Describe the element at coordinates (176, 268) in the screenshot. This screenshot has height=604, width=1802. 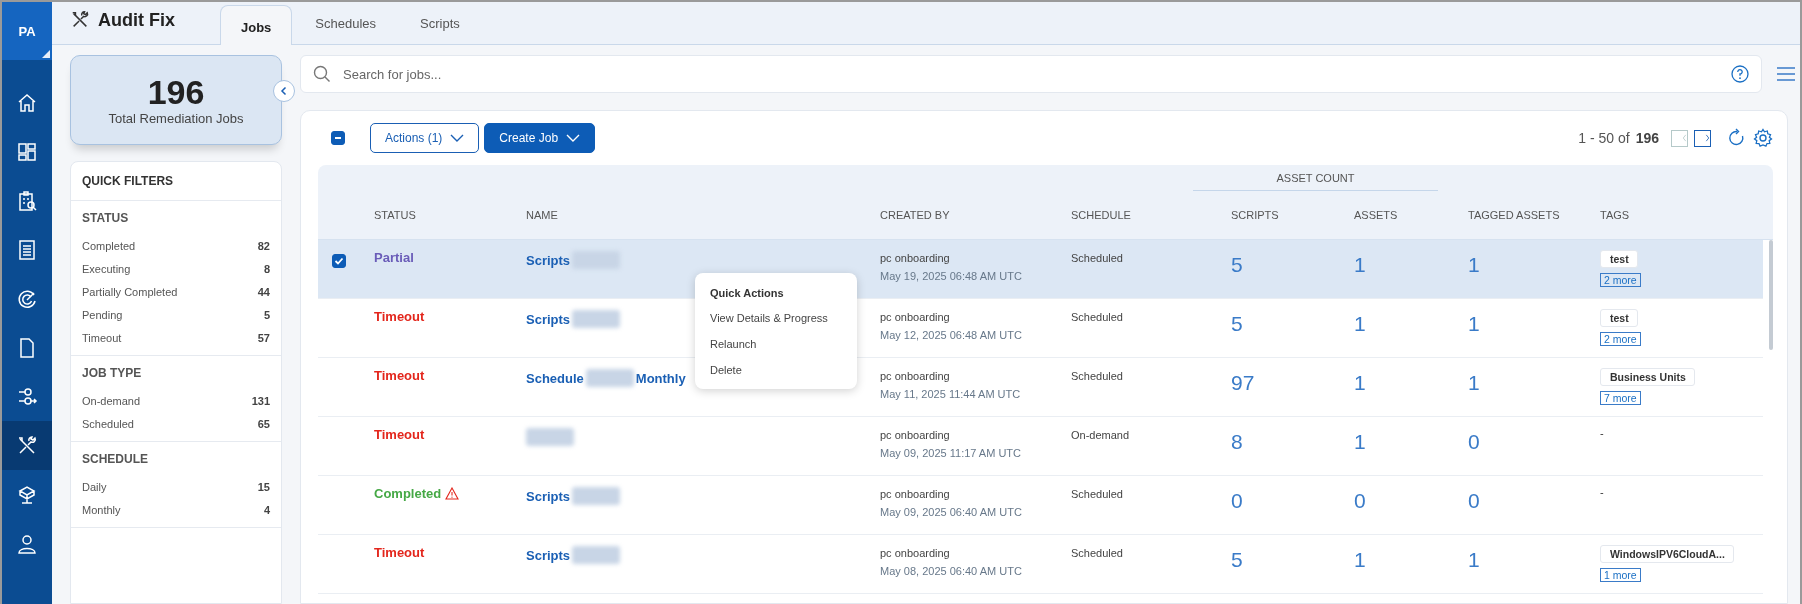
I see `filter-item: Executing 8` at that location.